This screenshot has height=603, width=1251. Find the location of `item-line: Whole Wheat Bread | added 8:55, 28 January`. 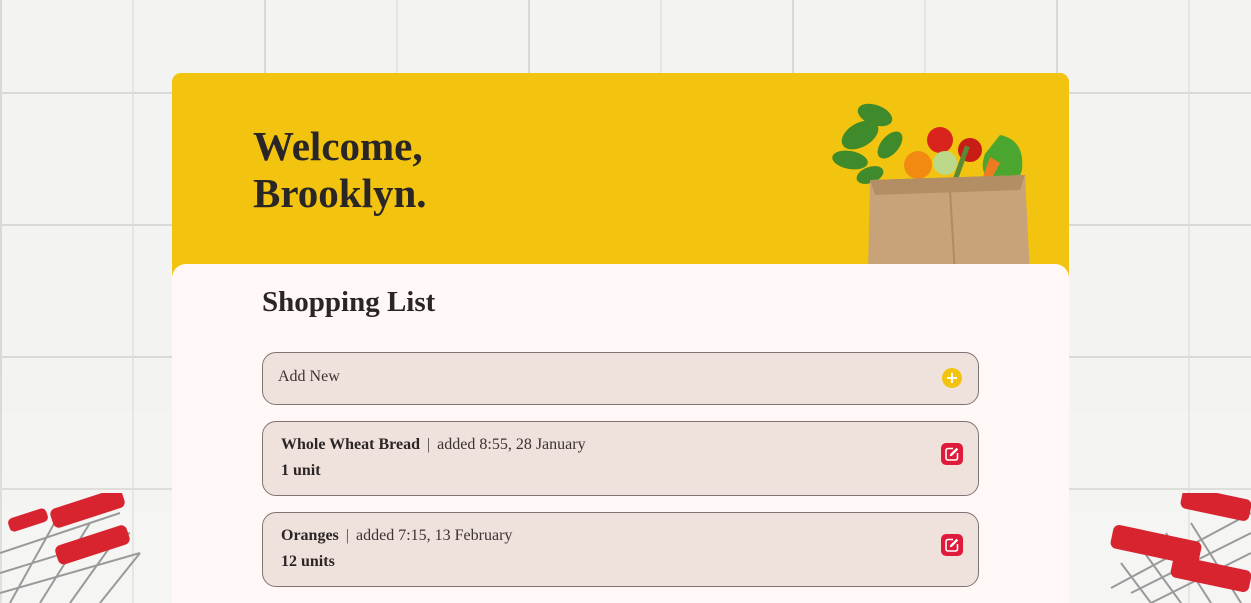

item-line: Whole Wheat Bread | added 8:55, 28 January is located at coordinates (433, 445).